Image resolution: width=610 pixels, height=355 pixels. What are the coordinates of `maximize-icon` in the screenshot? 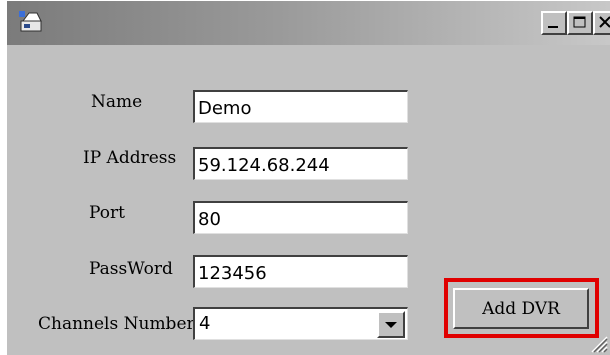 It's located at (579, 22).